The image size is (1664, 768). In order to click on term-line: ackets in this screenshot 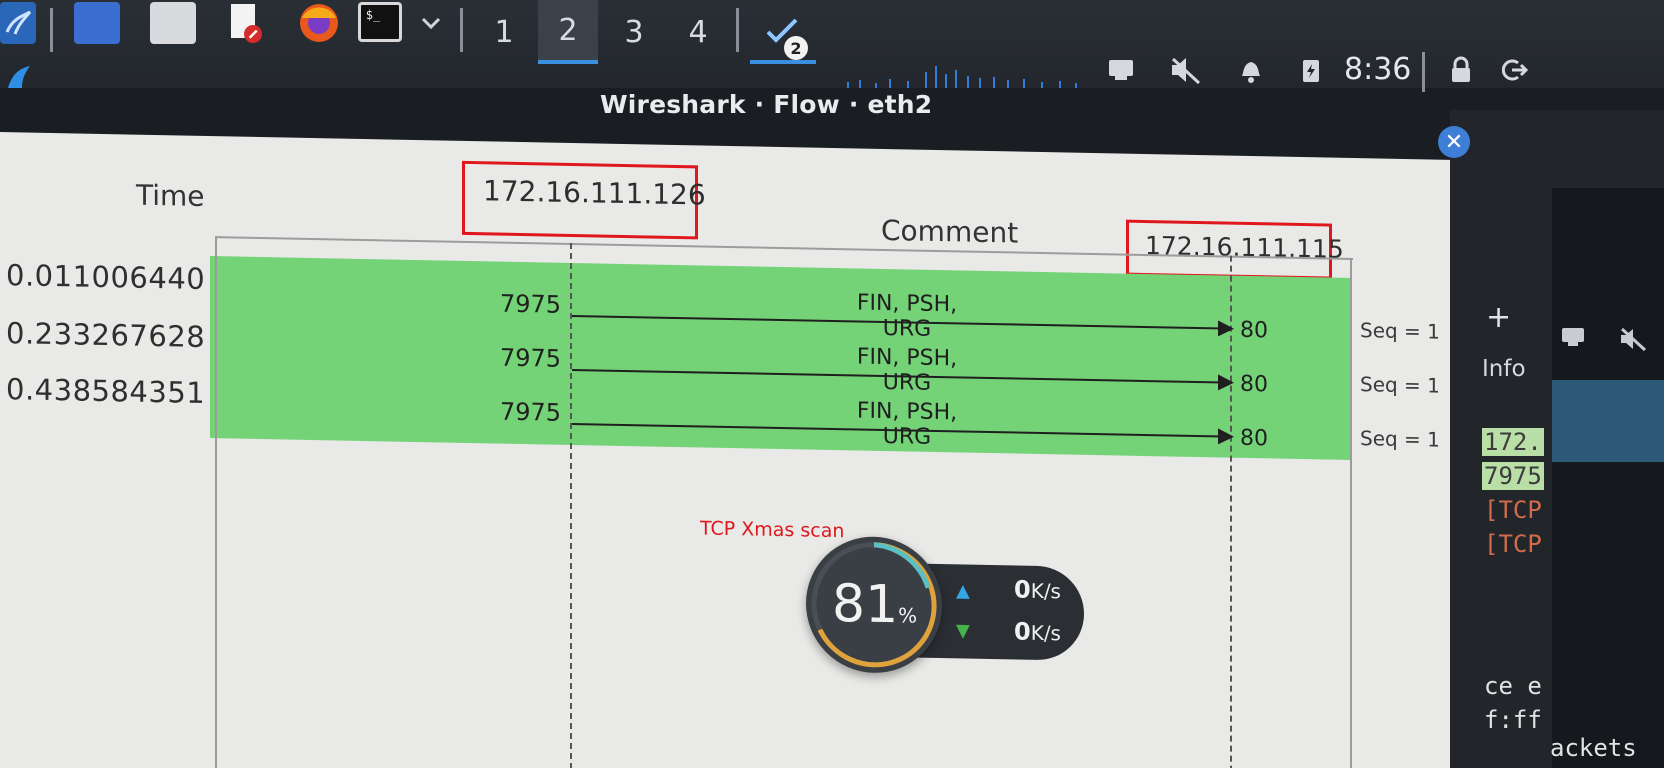, I will do `click(1593, 748)`.